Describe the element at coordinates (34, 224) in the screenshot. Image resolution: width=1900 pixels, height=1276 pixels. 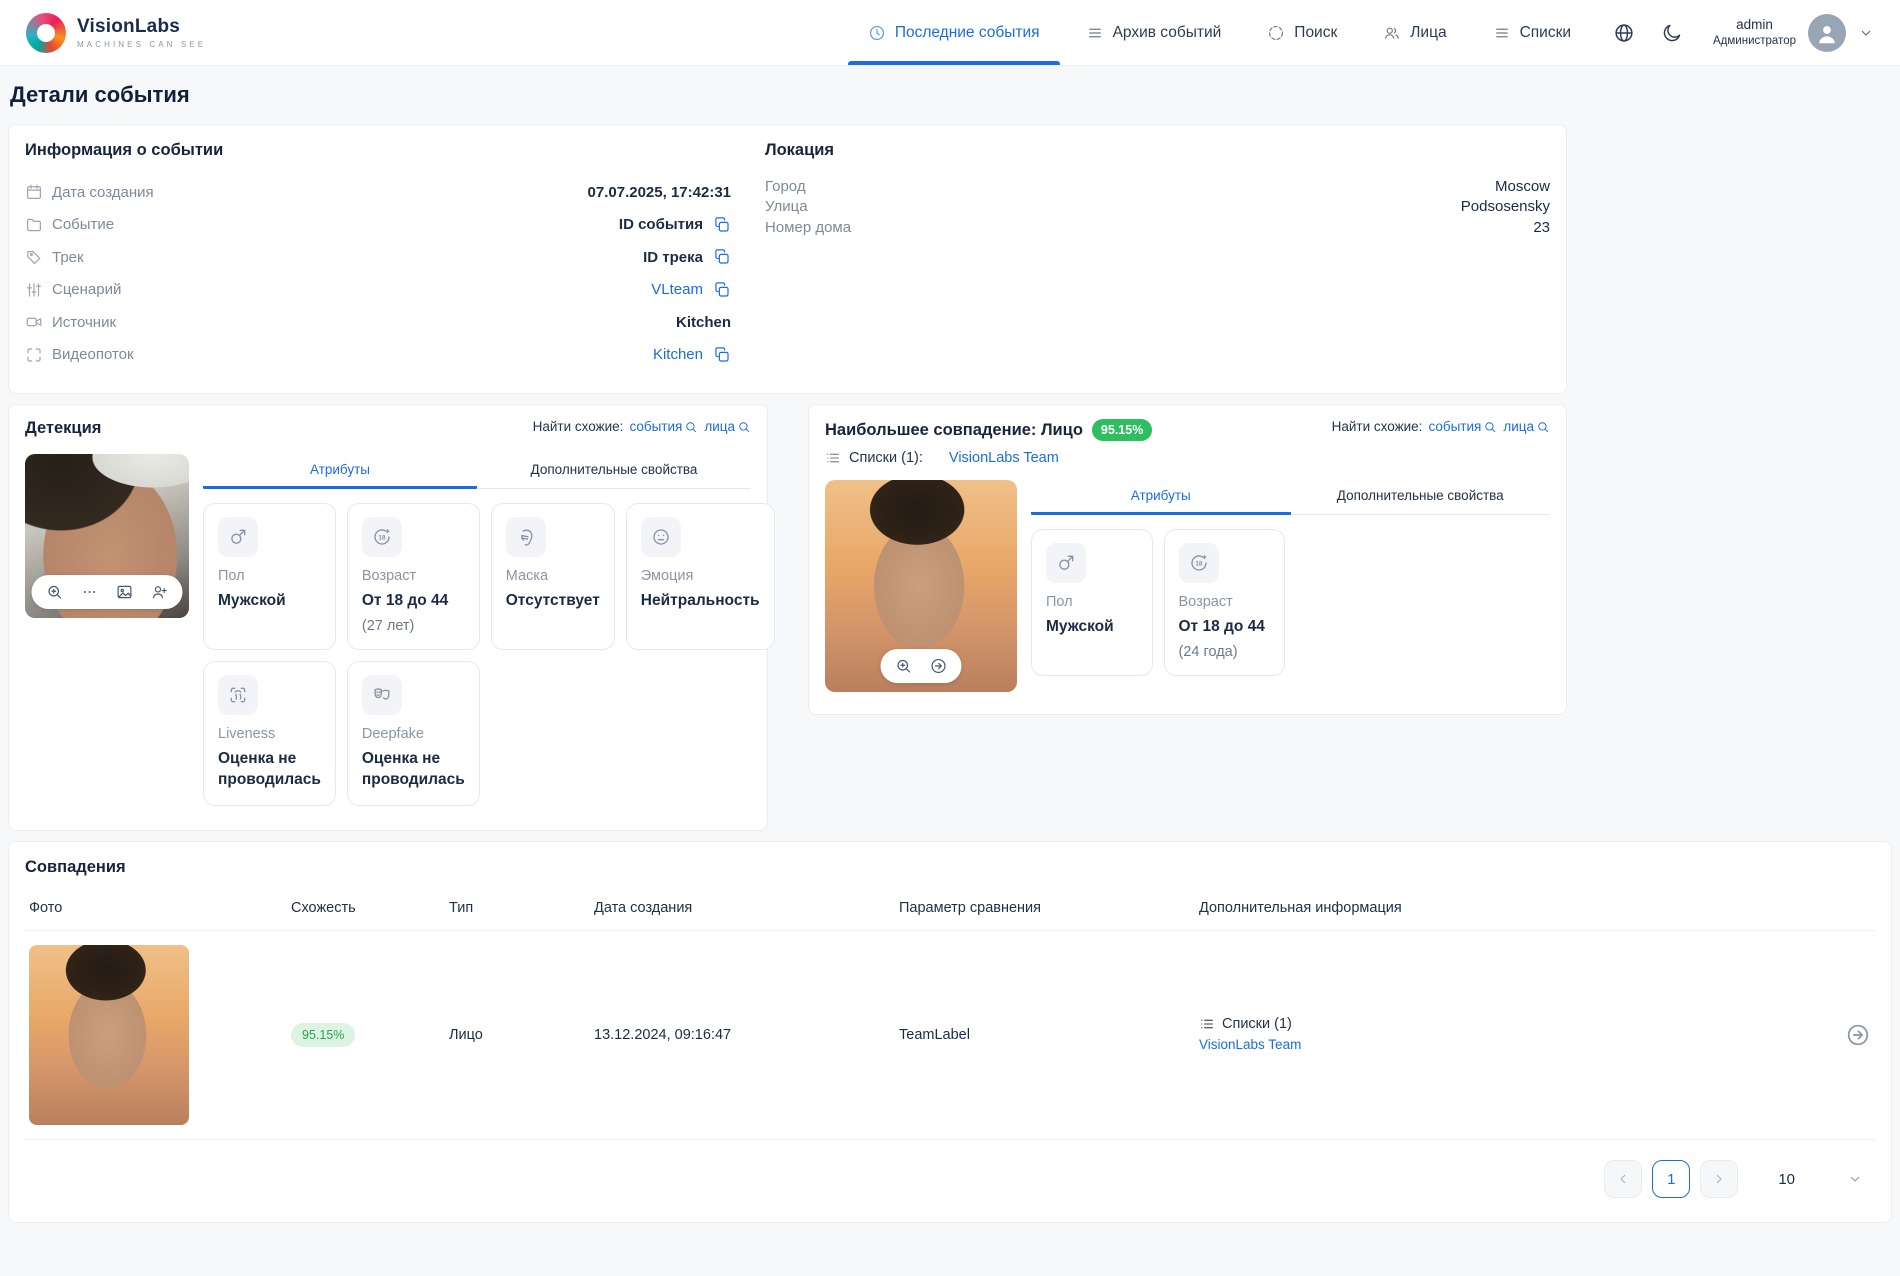
I see `folder-icon` at that location.